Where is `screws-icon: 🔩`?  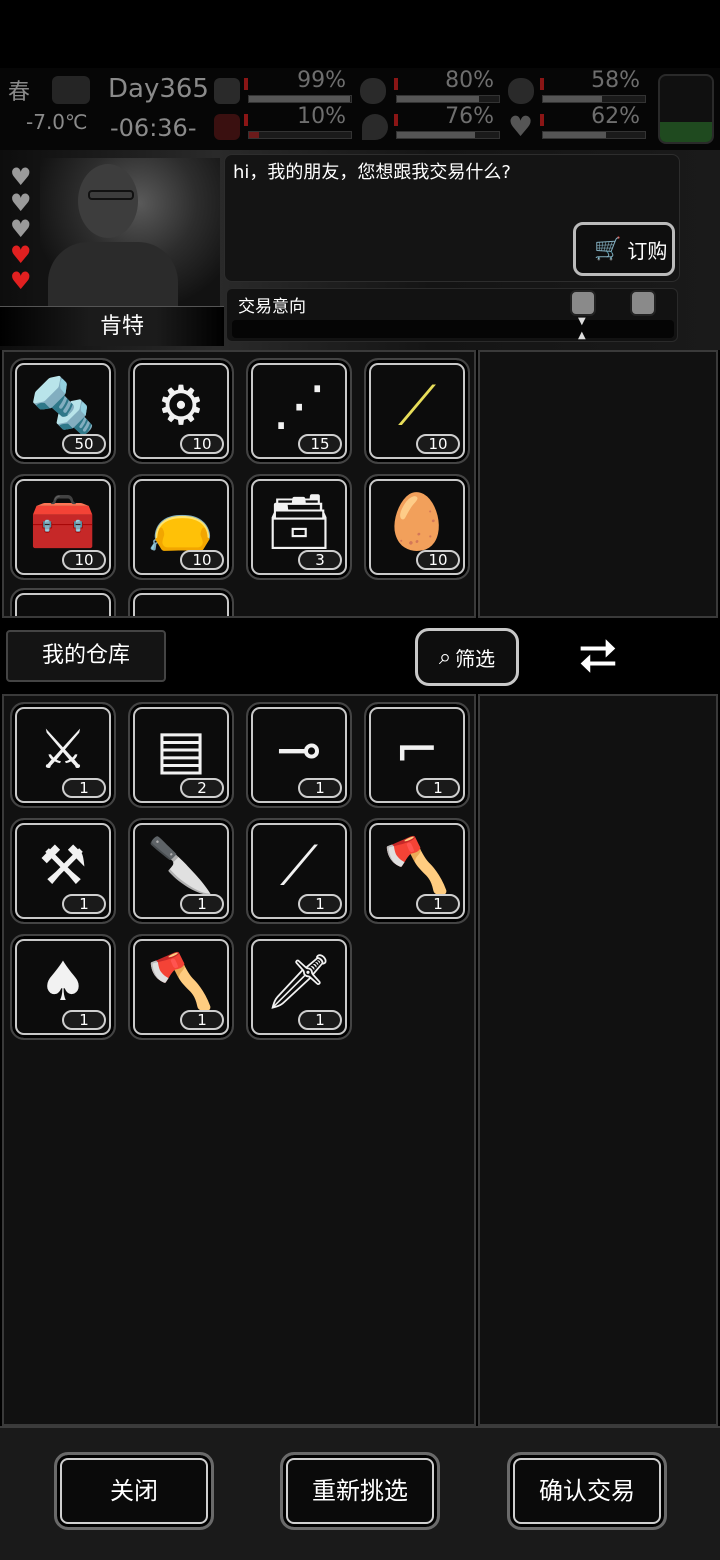 screws-icon: 🔩 is located at coordinates (63, 405).